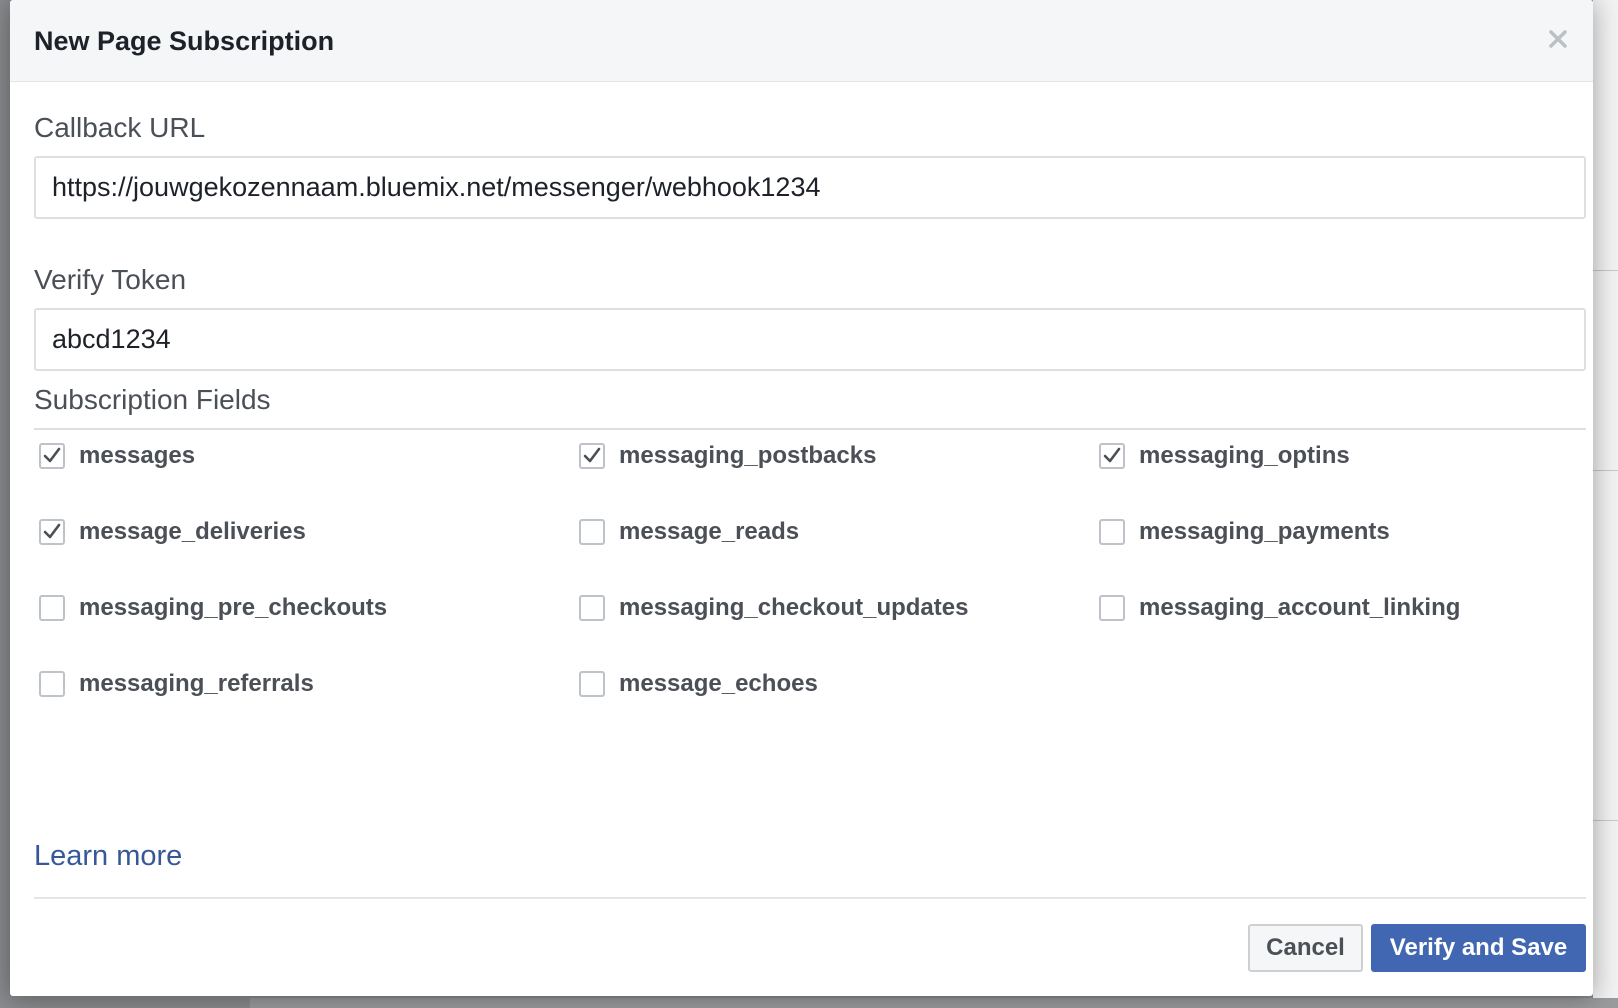  I want to click on subscription-field-messaging-referrals: messaging_referrals, so click(174, 684).